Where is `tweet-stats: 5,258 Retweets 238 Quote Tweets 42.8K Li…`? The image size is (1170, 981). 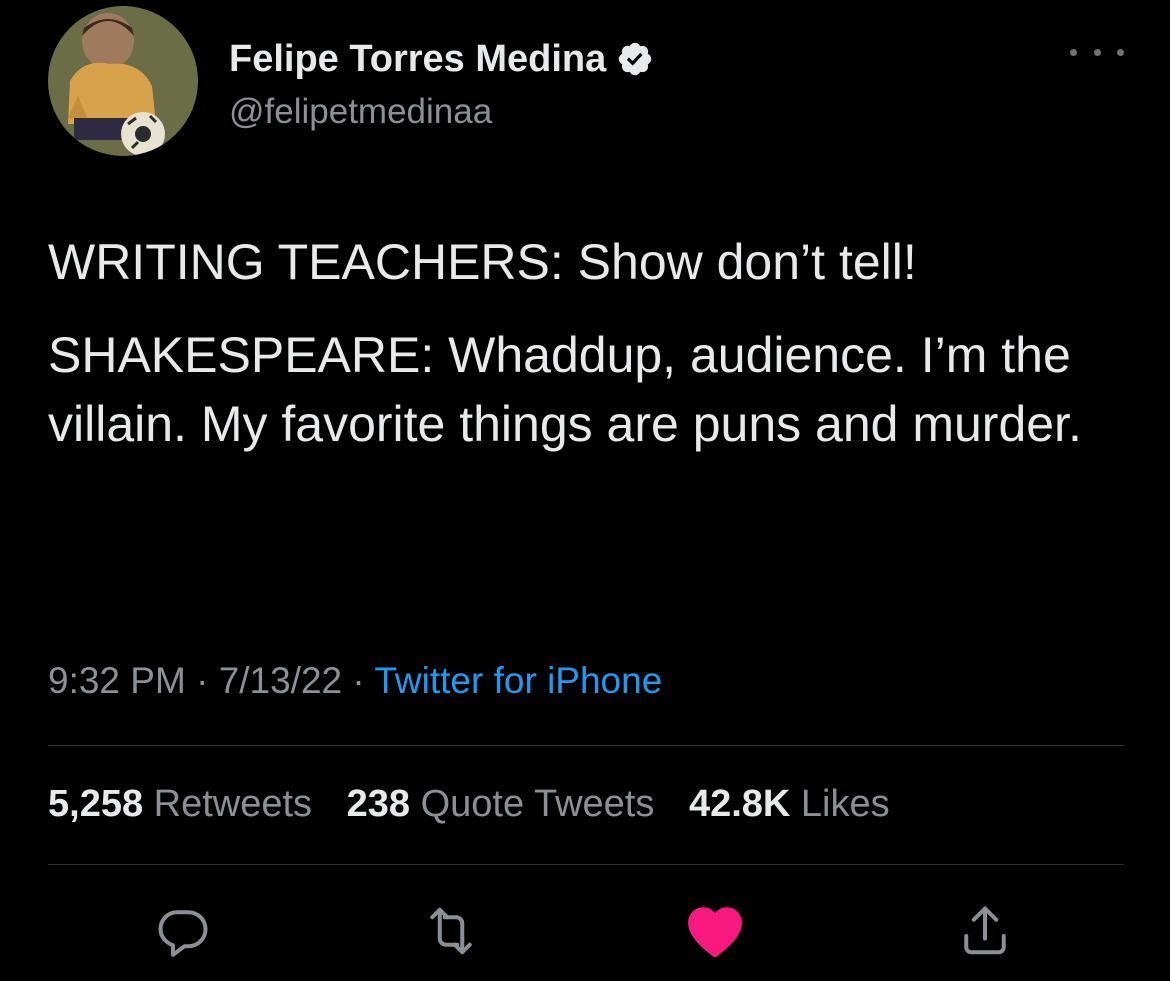 tweet-stats: 5,258 Retweets 238 Quote Tweets 42.8K Li… is located at coordinates (469, 804).